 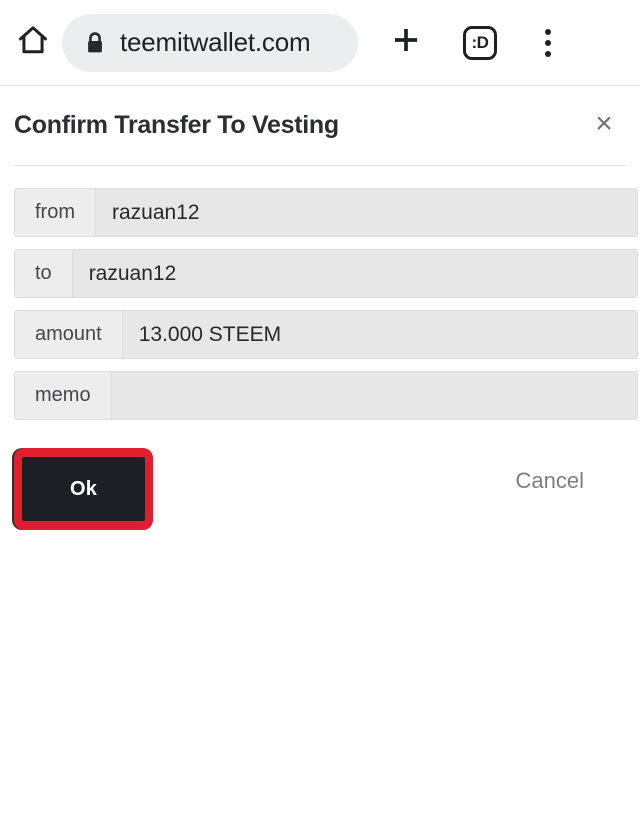 I want to click on browser-toolbar: teemitwallet.com :D, so click(x=320, y=43).